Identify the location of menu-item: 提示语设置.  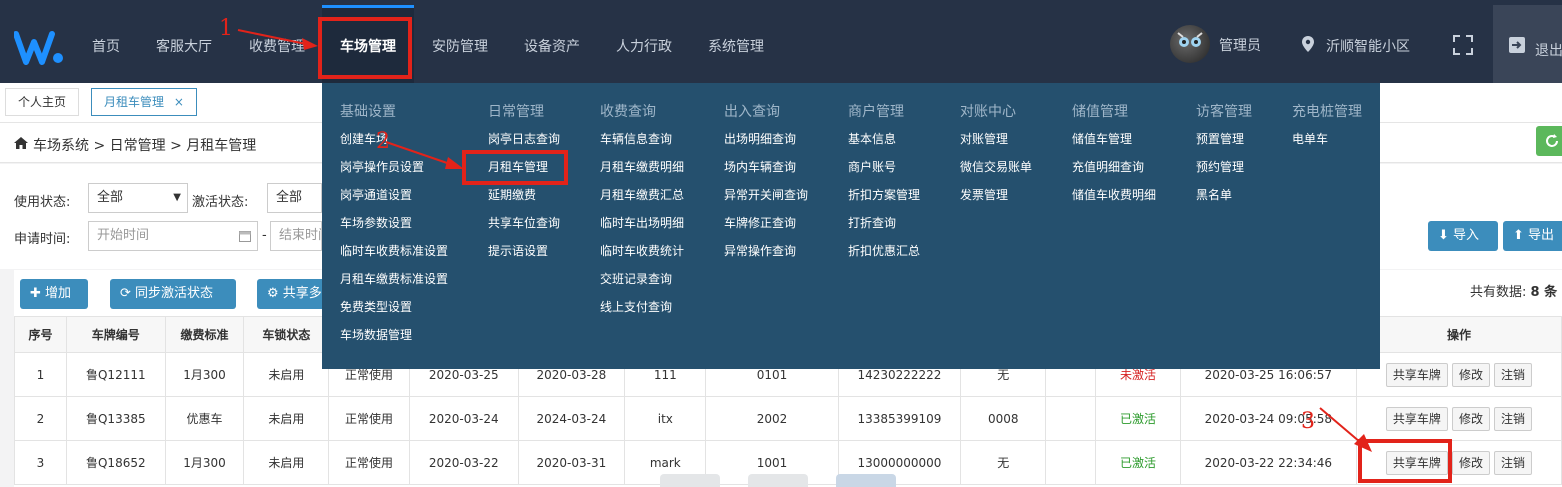
(518, 250).